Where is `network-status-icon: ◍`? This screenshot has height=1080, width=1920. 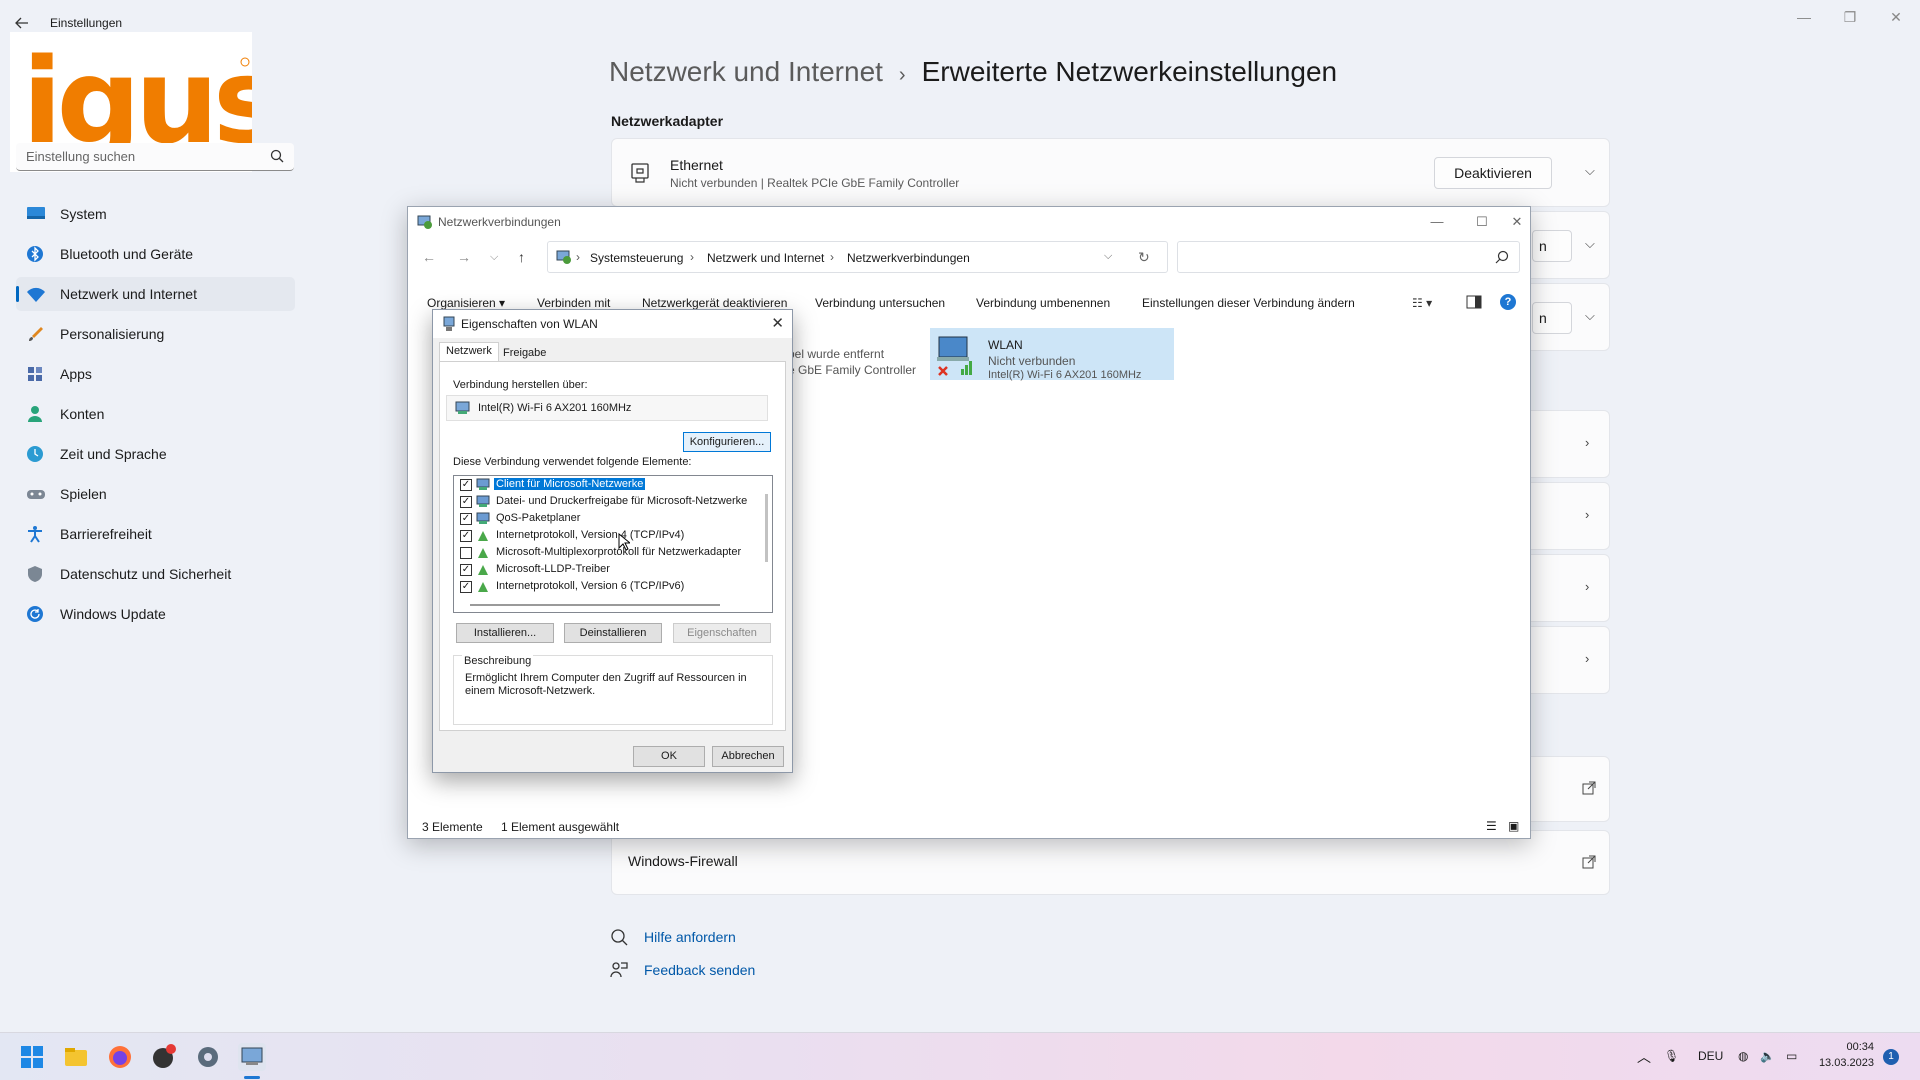 network-status-icon: ◍ is located at coordinates (1743, 1056).